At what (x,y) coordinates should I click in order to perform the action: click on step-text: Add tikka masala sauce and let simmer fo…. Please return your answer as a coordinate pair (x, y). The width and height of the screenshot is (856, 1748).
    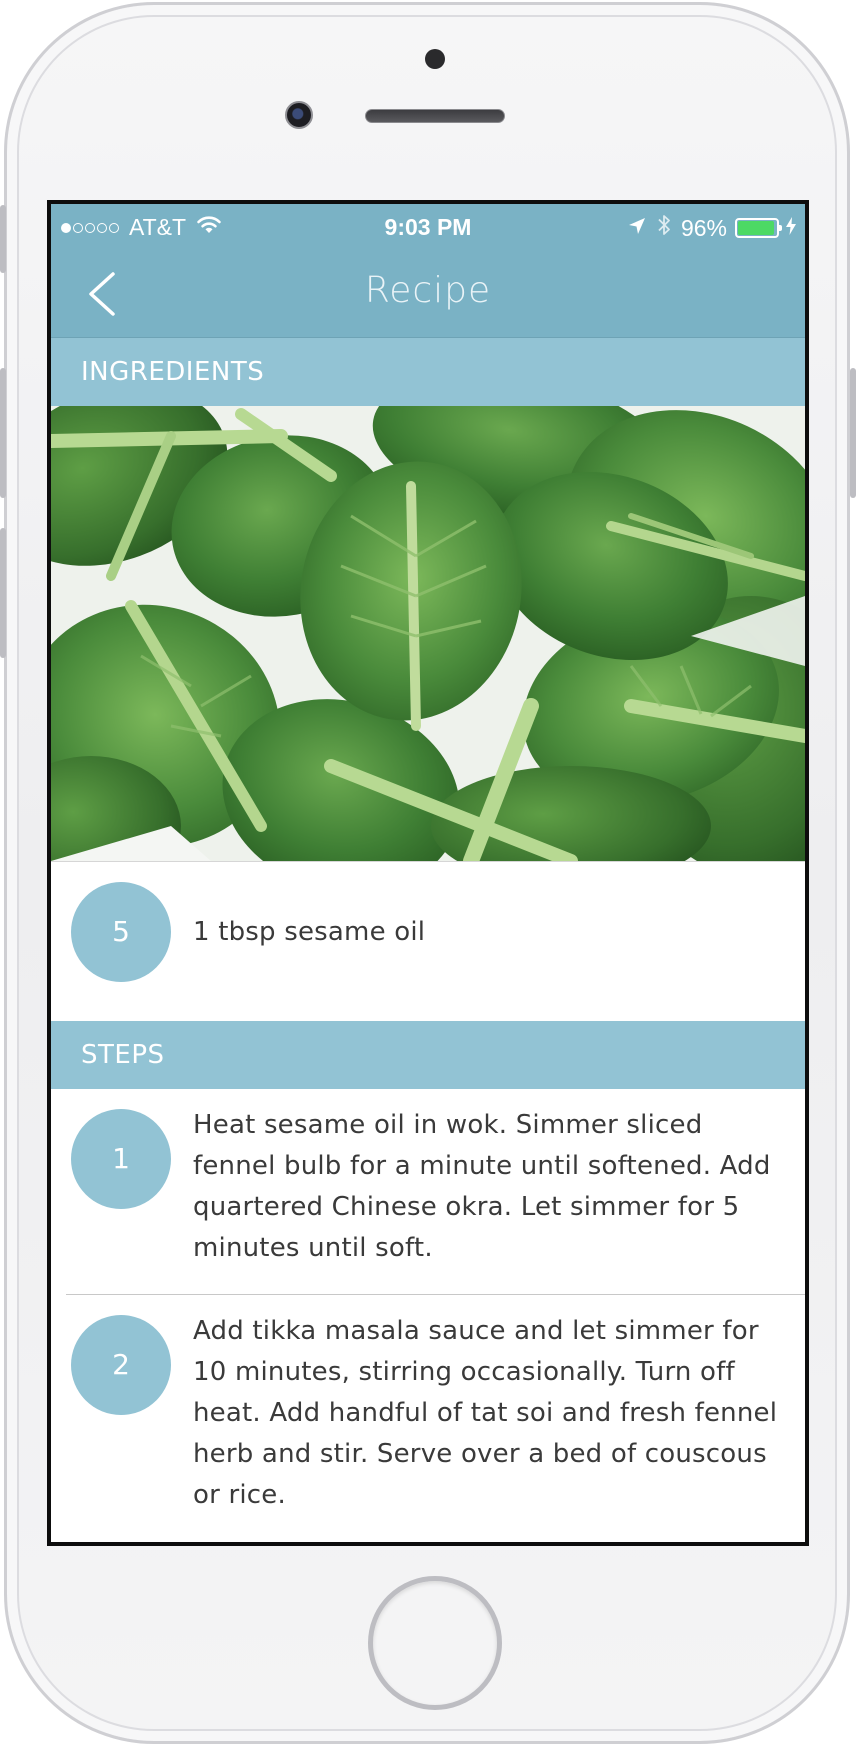
    Looking at the image, I should click on (485, 1413).